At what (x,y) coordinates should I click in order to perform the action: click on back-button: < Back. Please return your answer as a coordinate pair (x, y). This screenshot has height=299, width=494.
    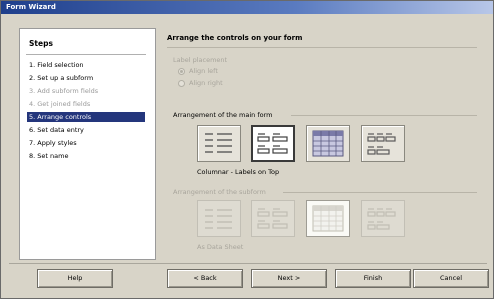
    Looking at the image, I should click on (205, 278).